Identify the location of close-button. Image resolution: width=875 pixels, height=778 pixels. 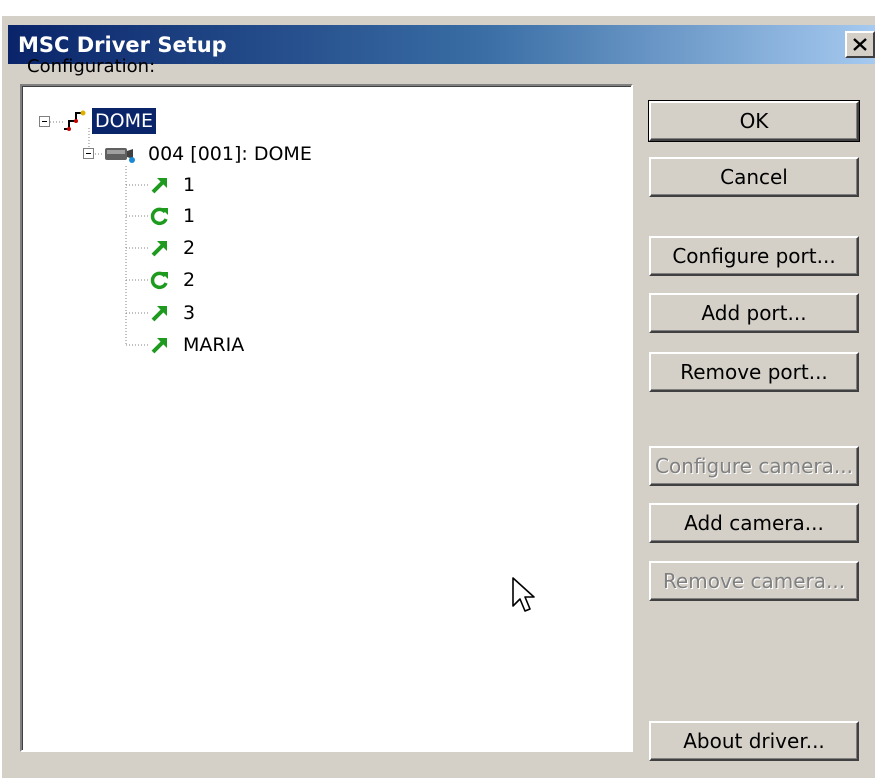
(860, 44).